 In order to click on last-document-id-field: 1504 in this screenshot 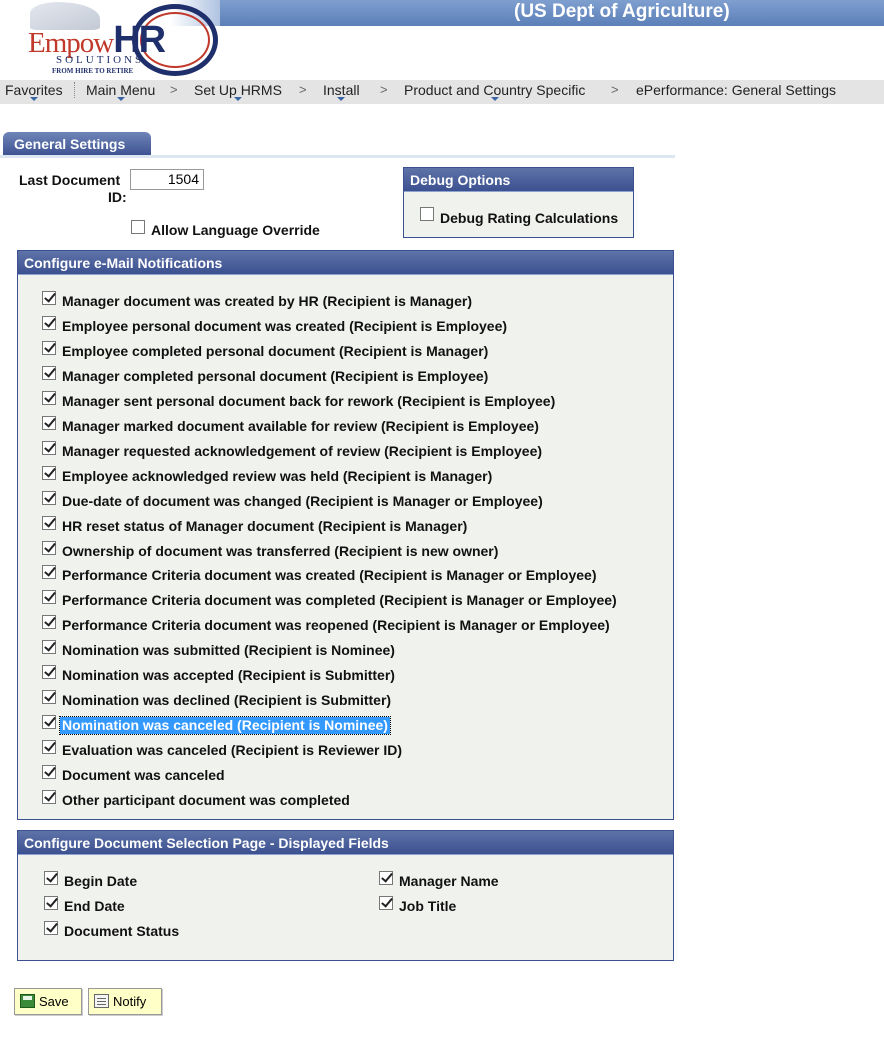, I will do `click(167, 179)`.